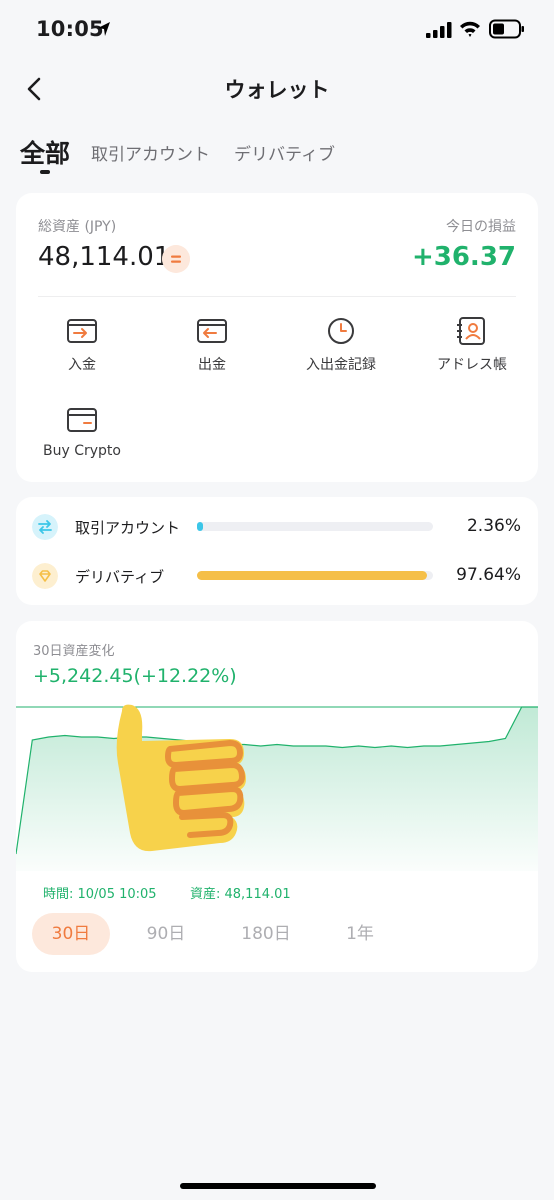  What do you see at coordinates (439, 30) in the screenshot?
I see `cellular-signal-icon` at bounding box center [439, 30].